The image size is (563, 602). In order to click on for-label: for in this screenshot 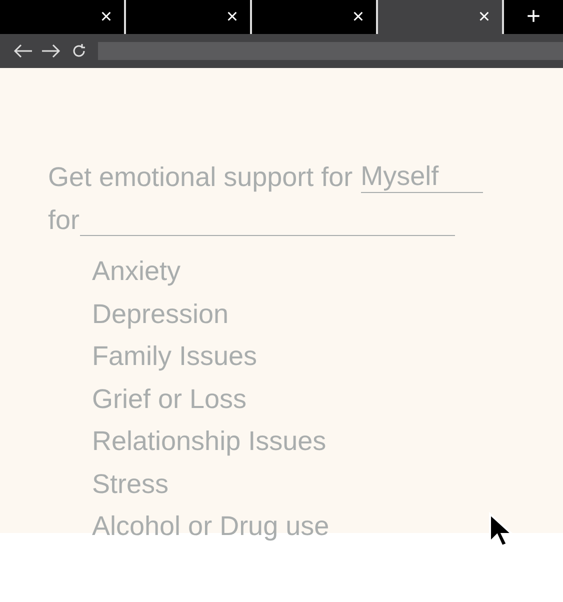, I will do `click(64, 220)`.